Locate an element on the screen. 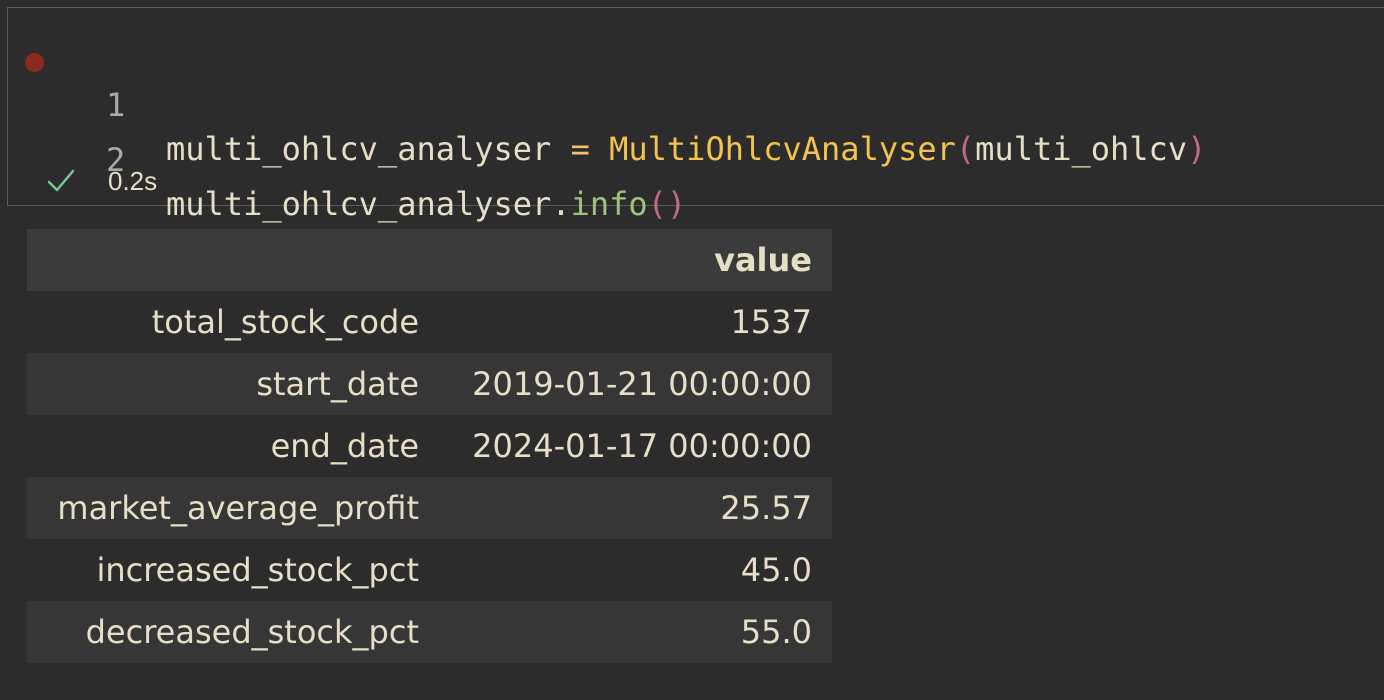  method-token: info is located at coordinates (609, 204).